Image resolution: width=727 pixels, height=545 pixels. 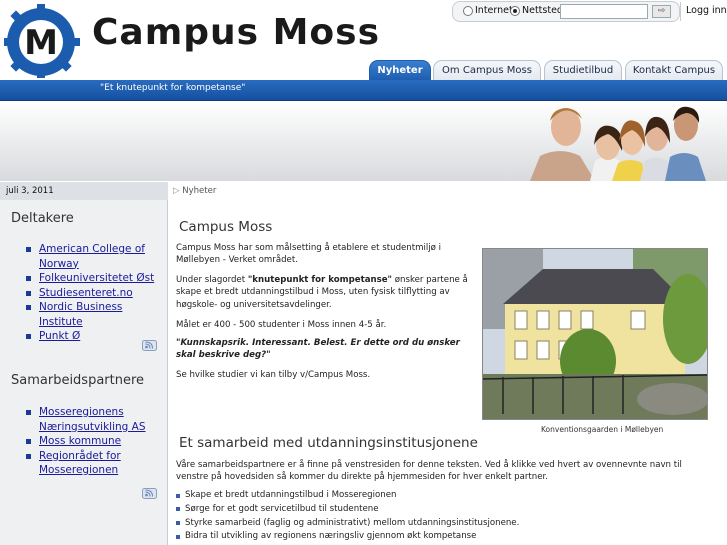 What do you see at coordinates (515, 11) in the screenshot?
I see `radio-site` at bounding box center [515, 11].